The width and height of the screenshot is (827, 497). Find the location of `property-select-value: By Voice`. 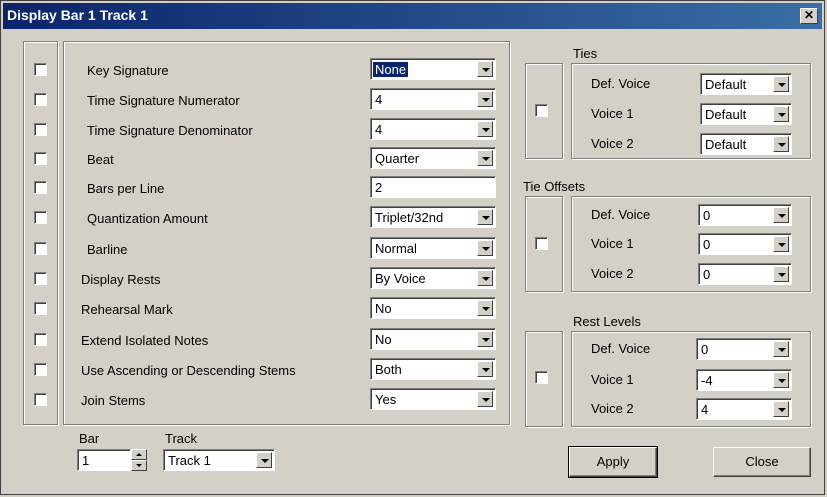

property-select-value: By Voice is located at coordinates (400, 278).